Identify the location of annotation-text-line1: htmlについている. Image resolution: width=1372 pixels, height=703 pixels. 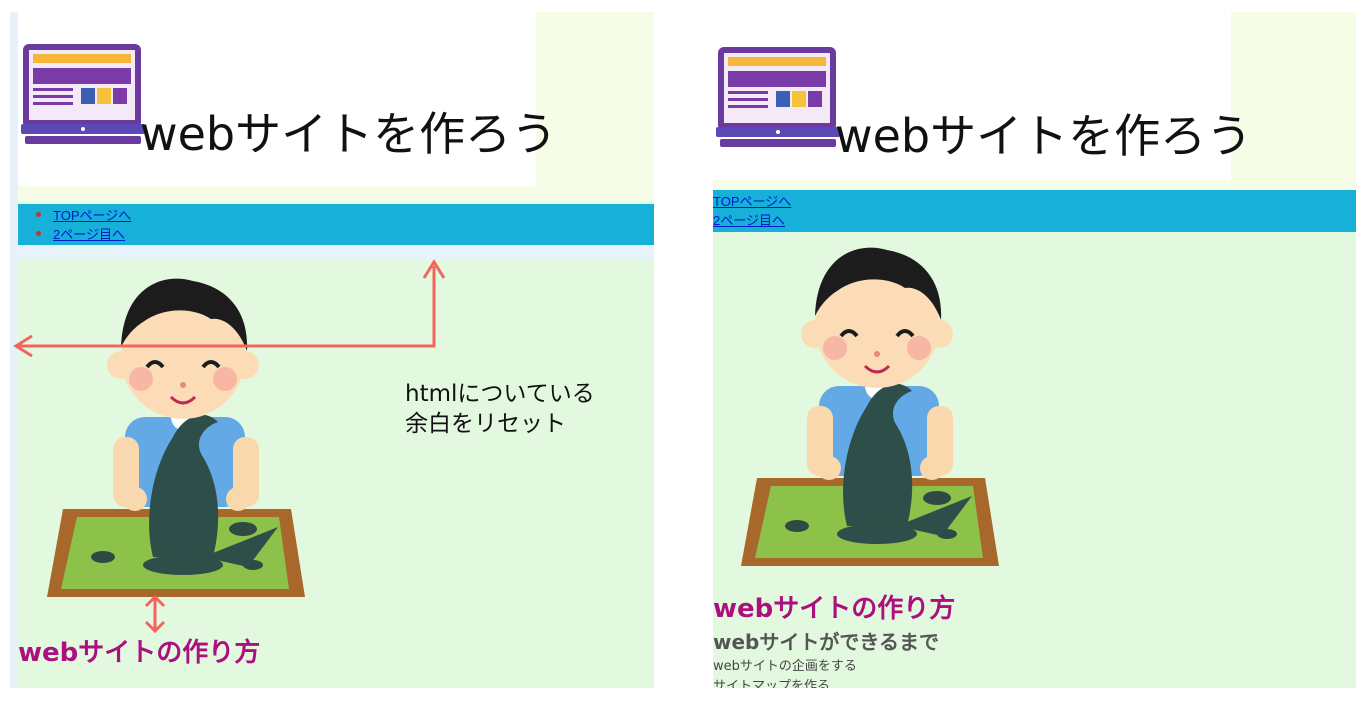
(500, 394).